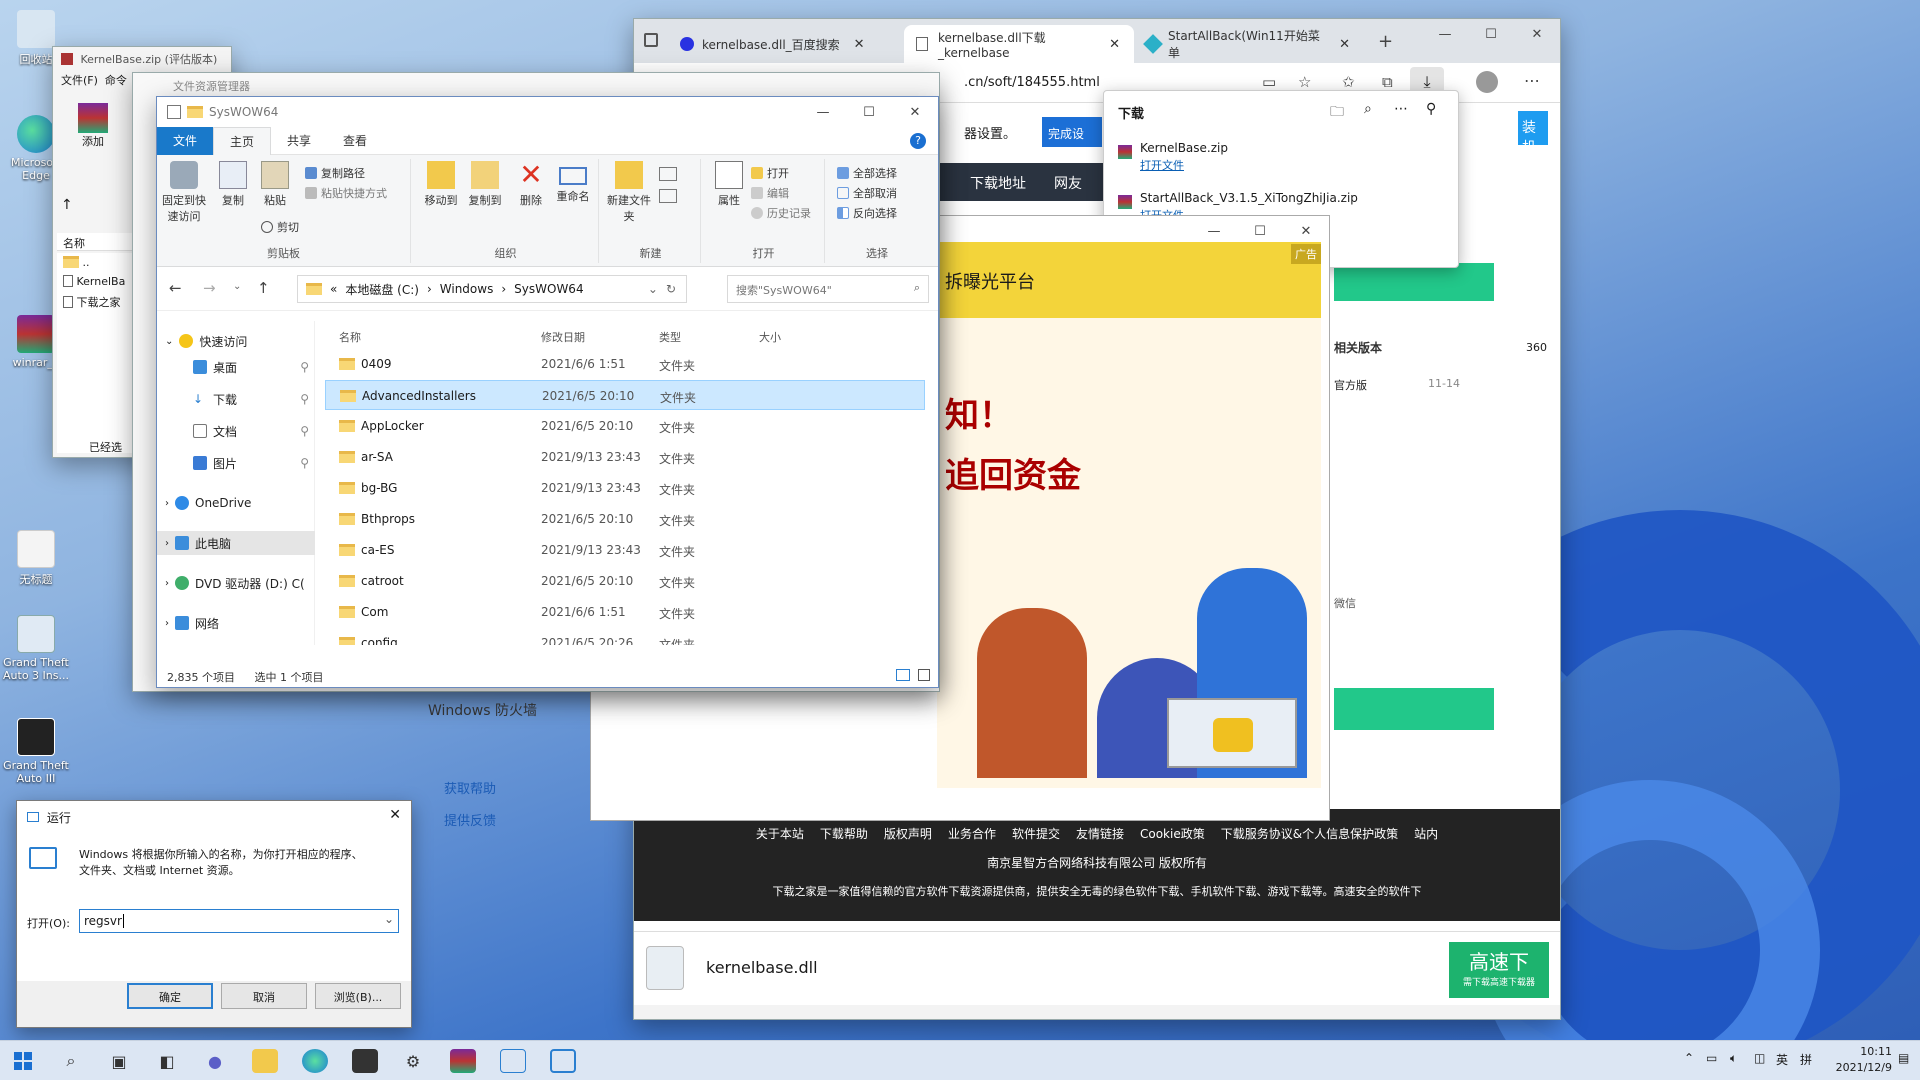 This screenshot has height=1080, width=1920. Describe the element at coordinates (1487, 82) in the screenshot. I see `profile-avatar` at that location.